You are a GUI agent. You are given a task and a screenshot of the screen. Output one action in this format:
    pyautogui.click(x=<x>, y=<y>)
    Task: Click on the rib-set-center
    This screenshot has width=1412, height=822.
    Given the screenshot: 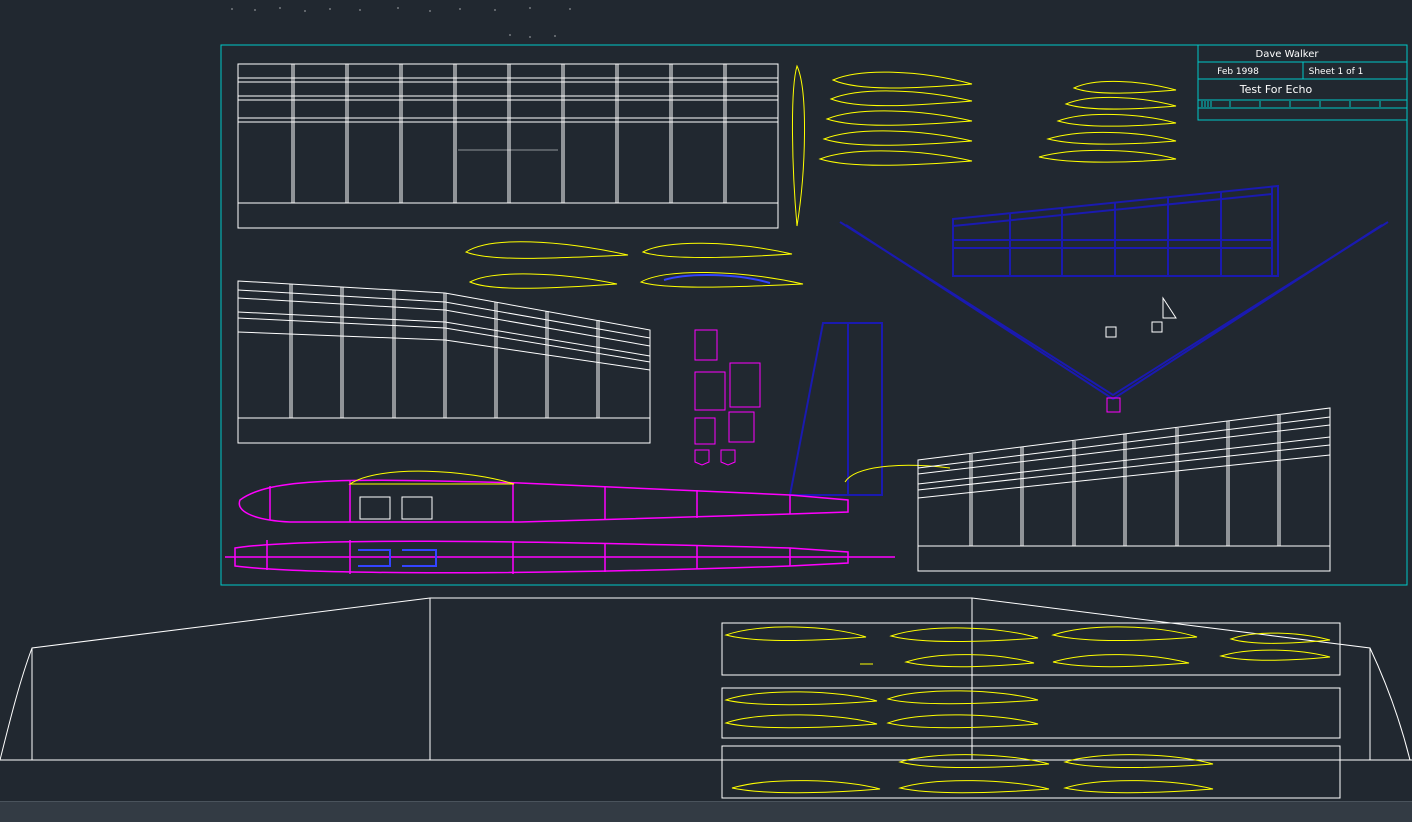 What is the action you would take?
    pyautogui.click(x=634, y=265)
    